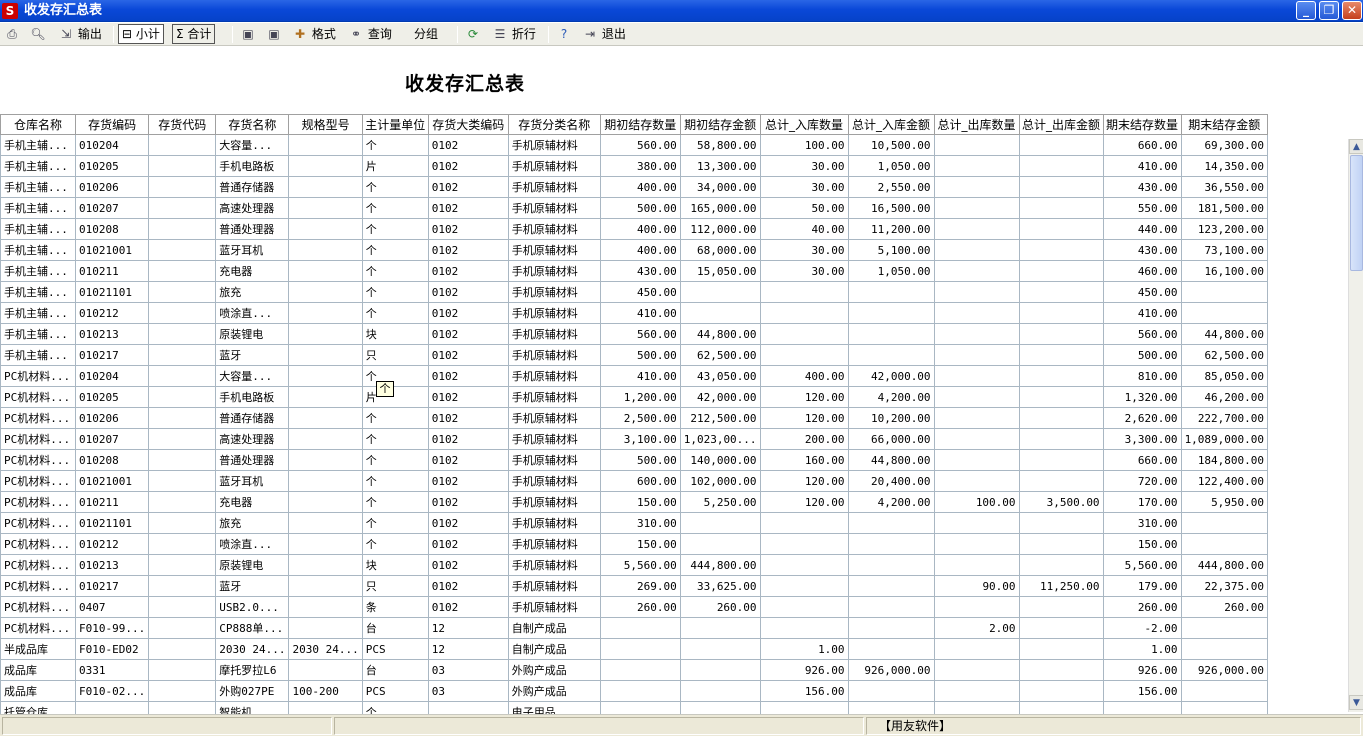  I want to click on table-cell: 430.00, so click(640, 271).